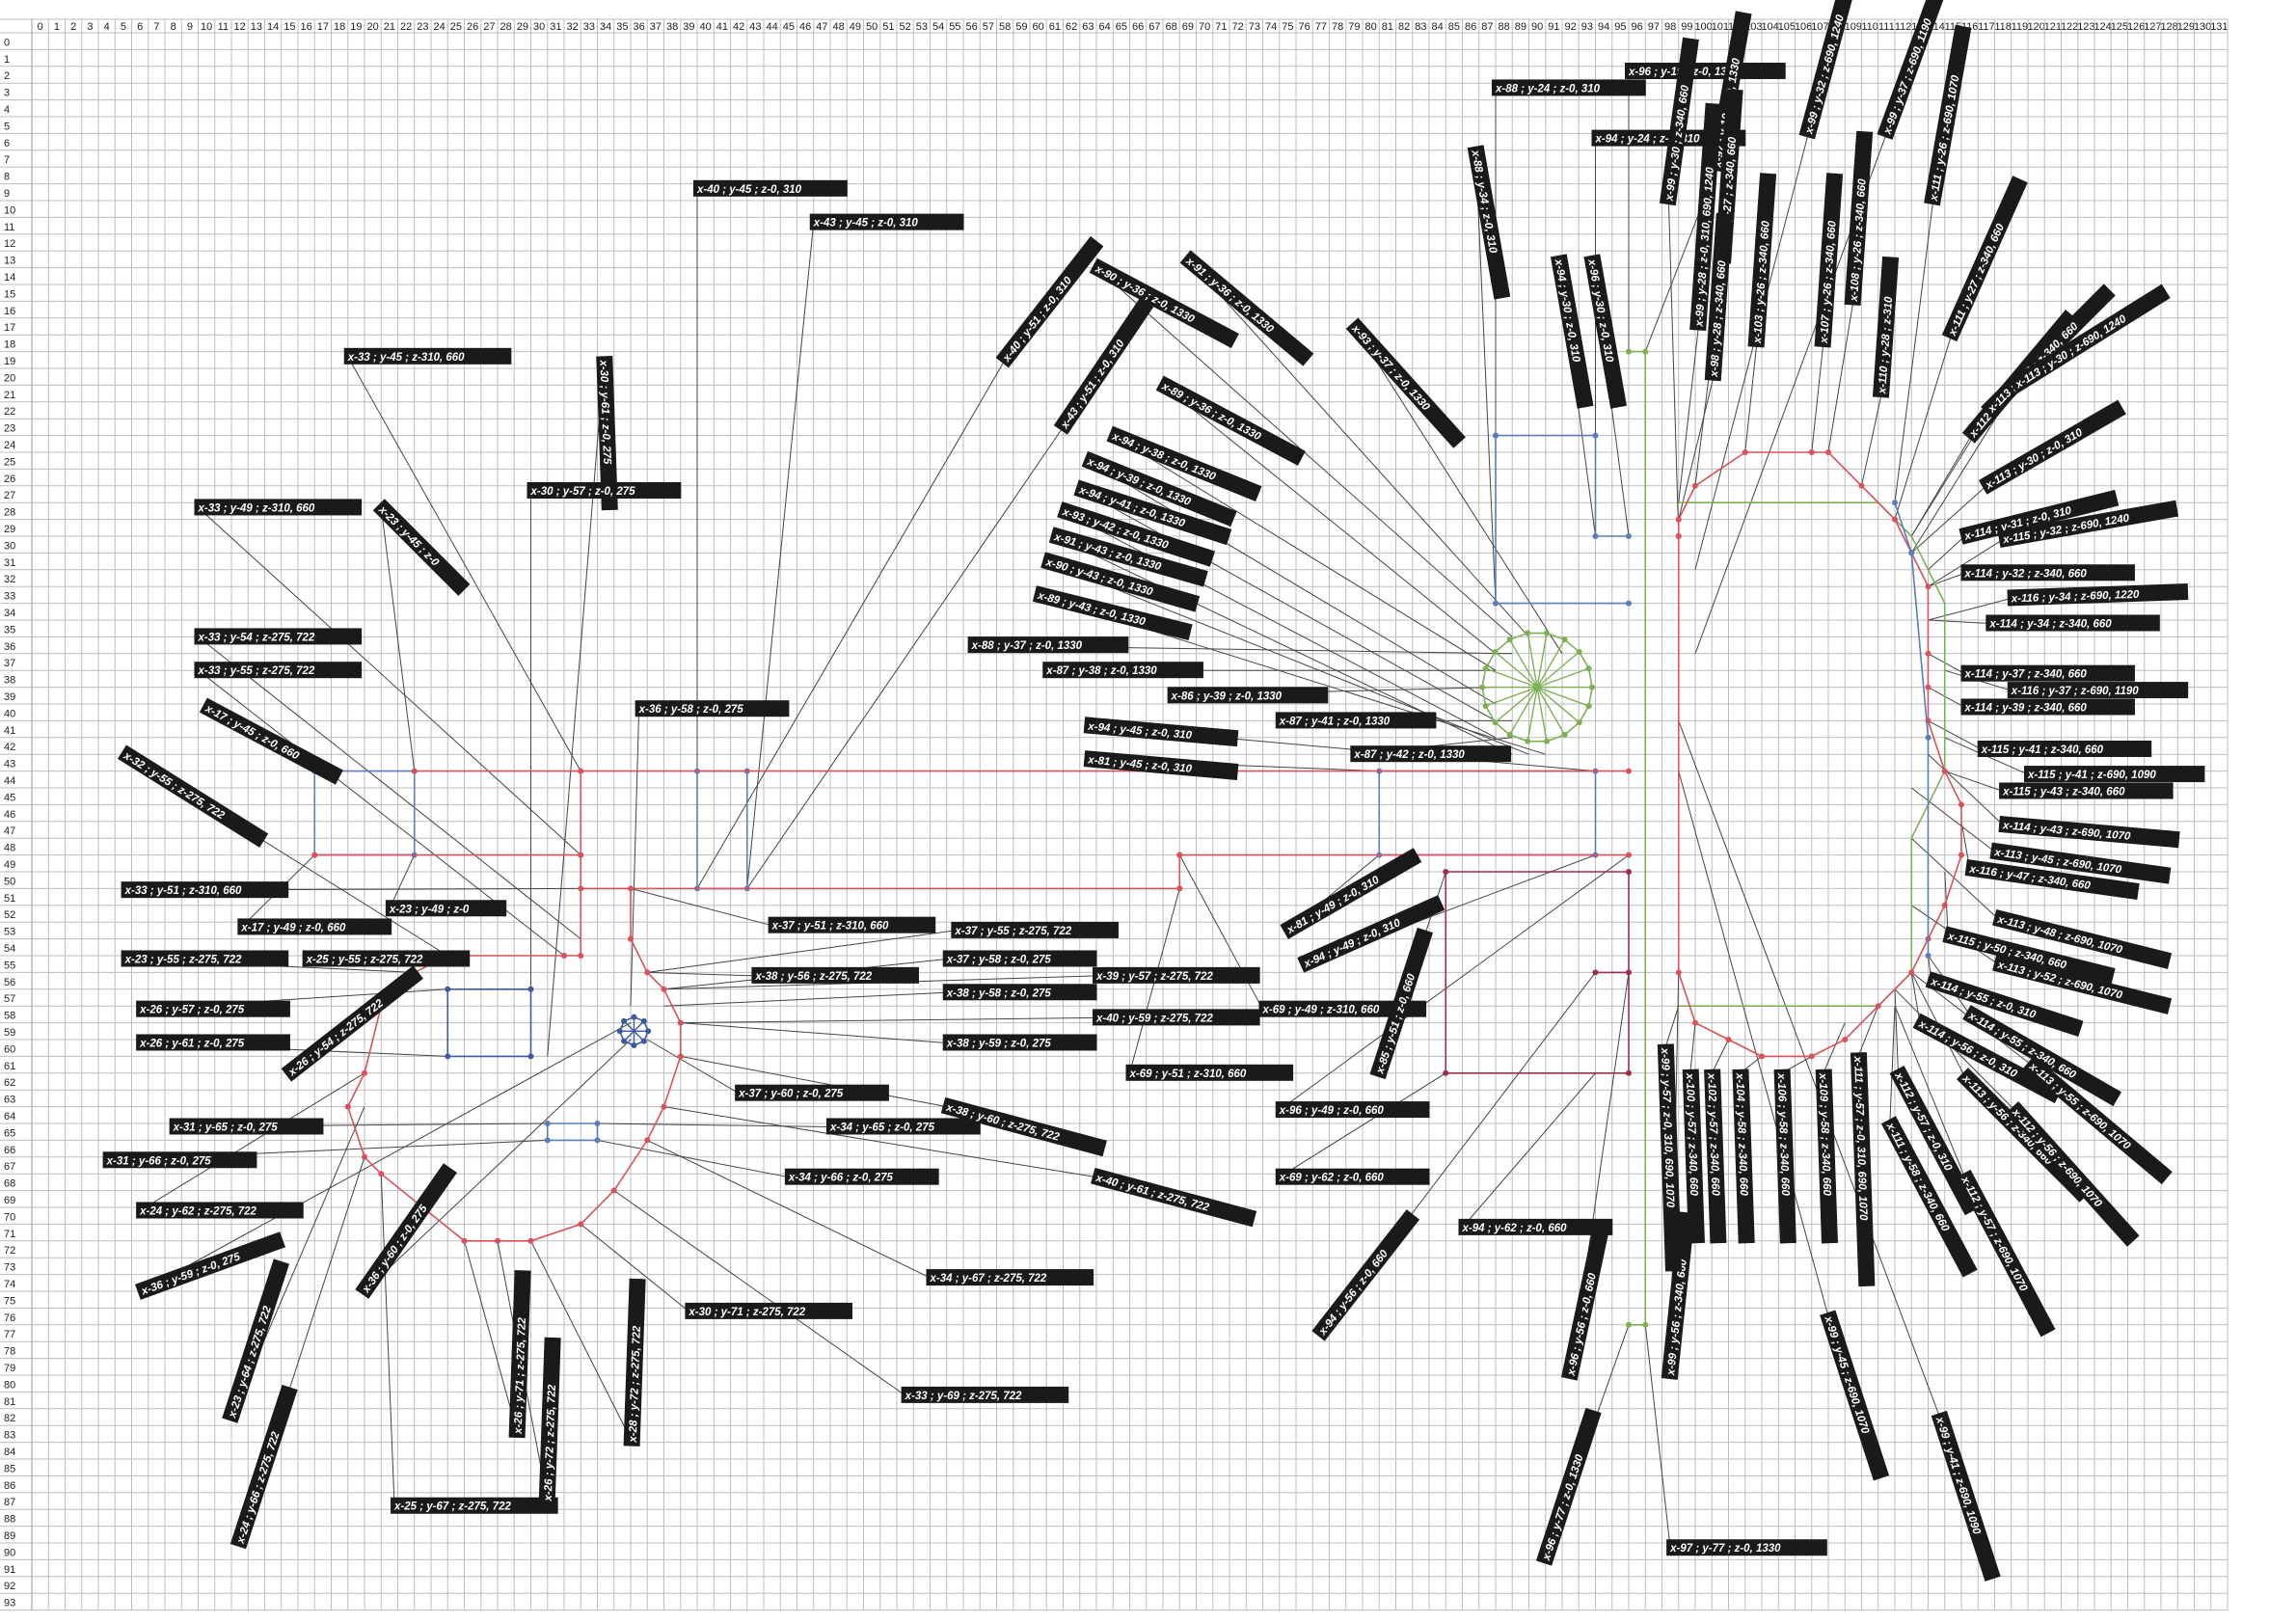 The image size is (2296, 1623). I want to click on col-number: 85, so click(1454, 27).